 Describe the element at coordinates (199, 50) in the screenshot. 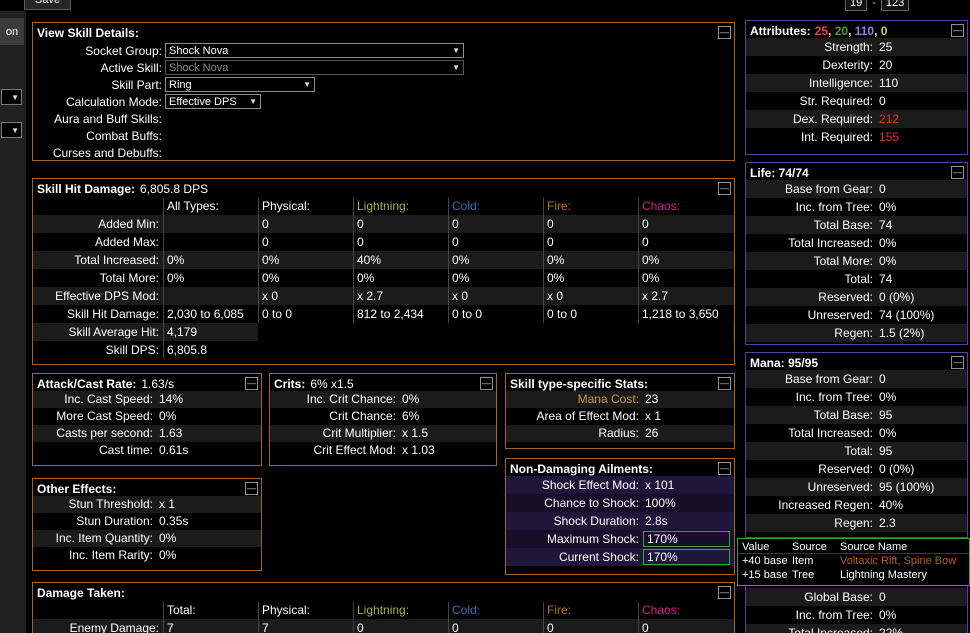

I see `dropdown-value: Shock Nova` at that location.